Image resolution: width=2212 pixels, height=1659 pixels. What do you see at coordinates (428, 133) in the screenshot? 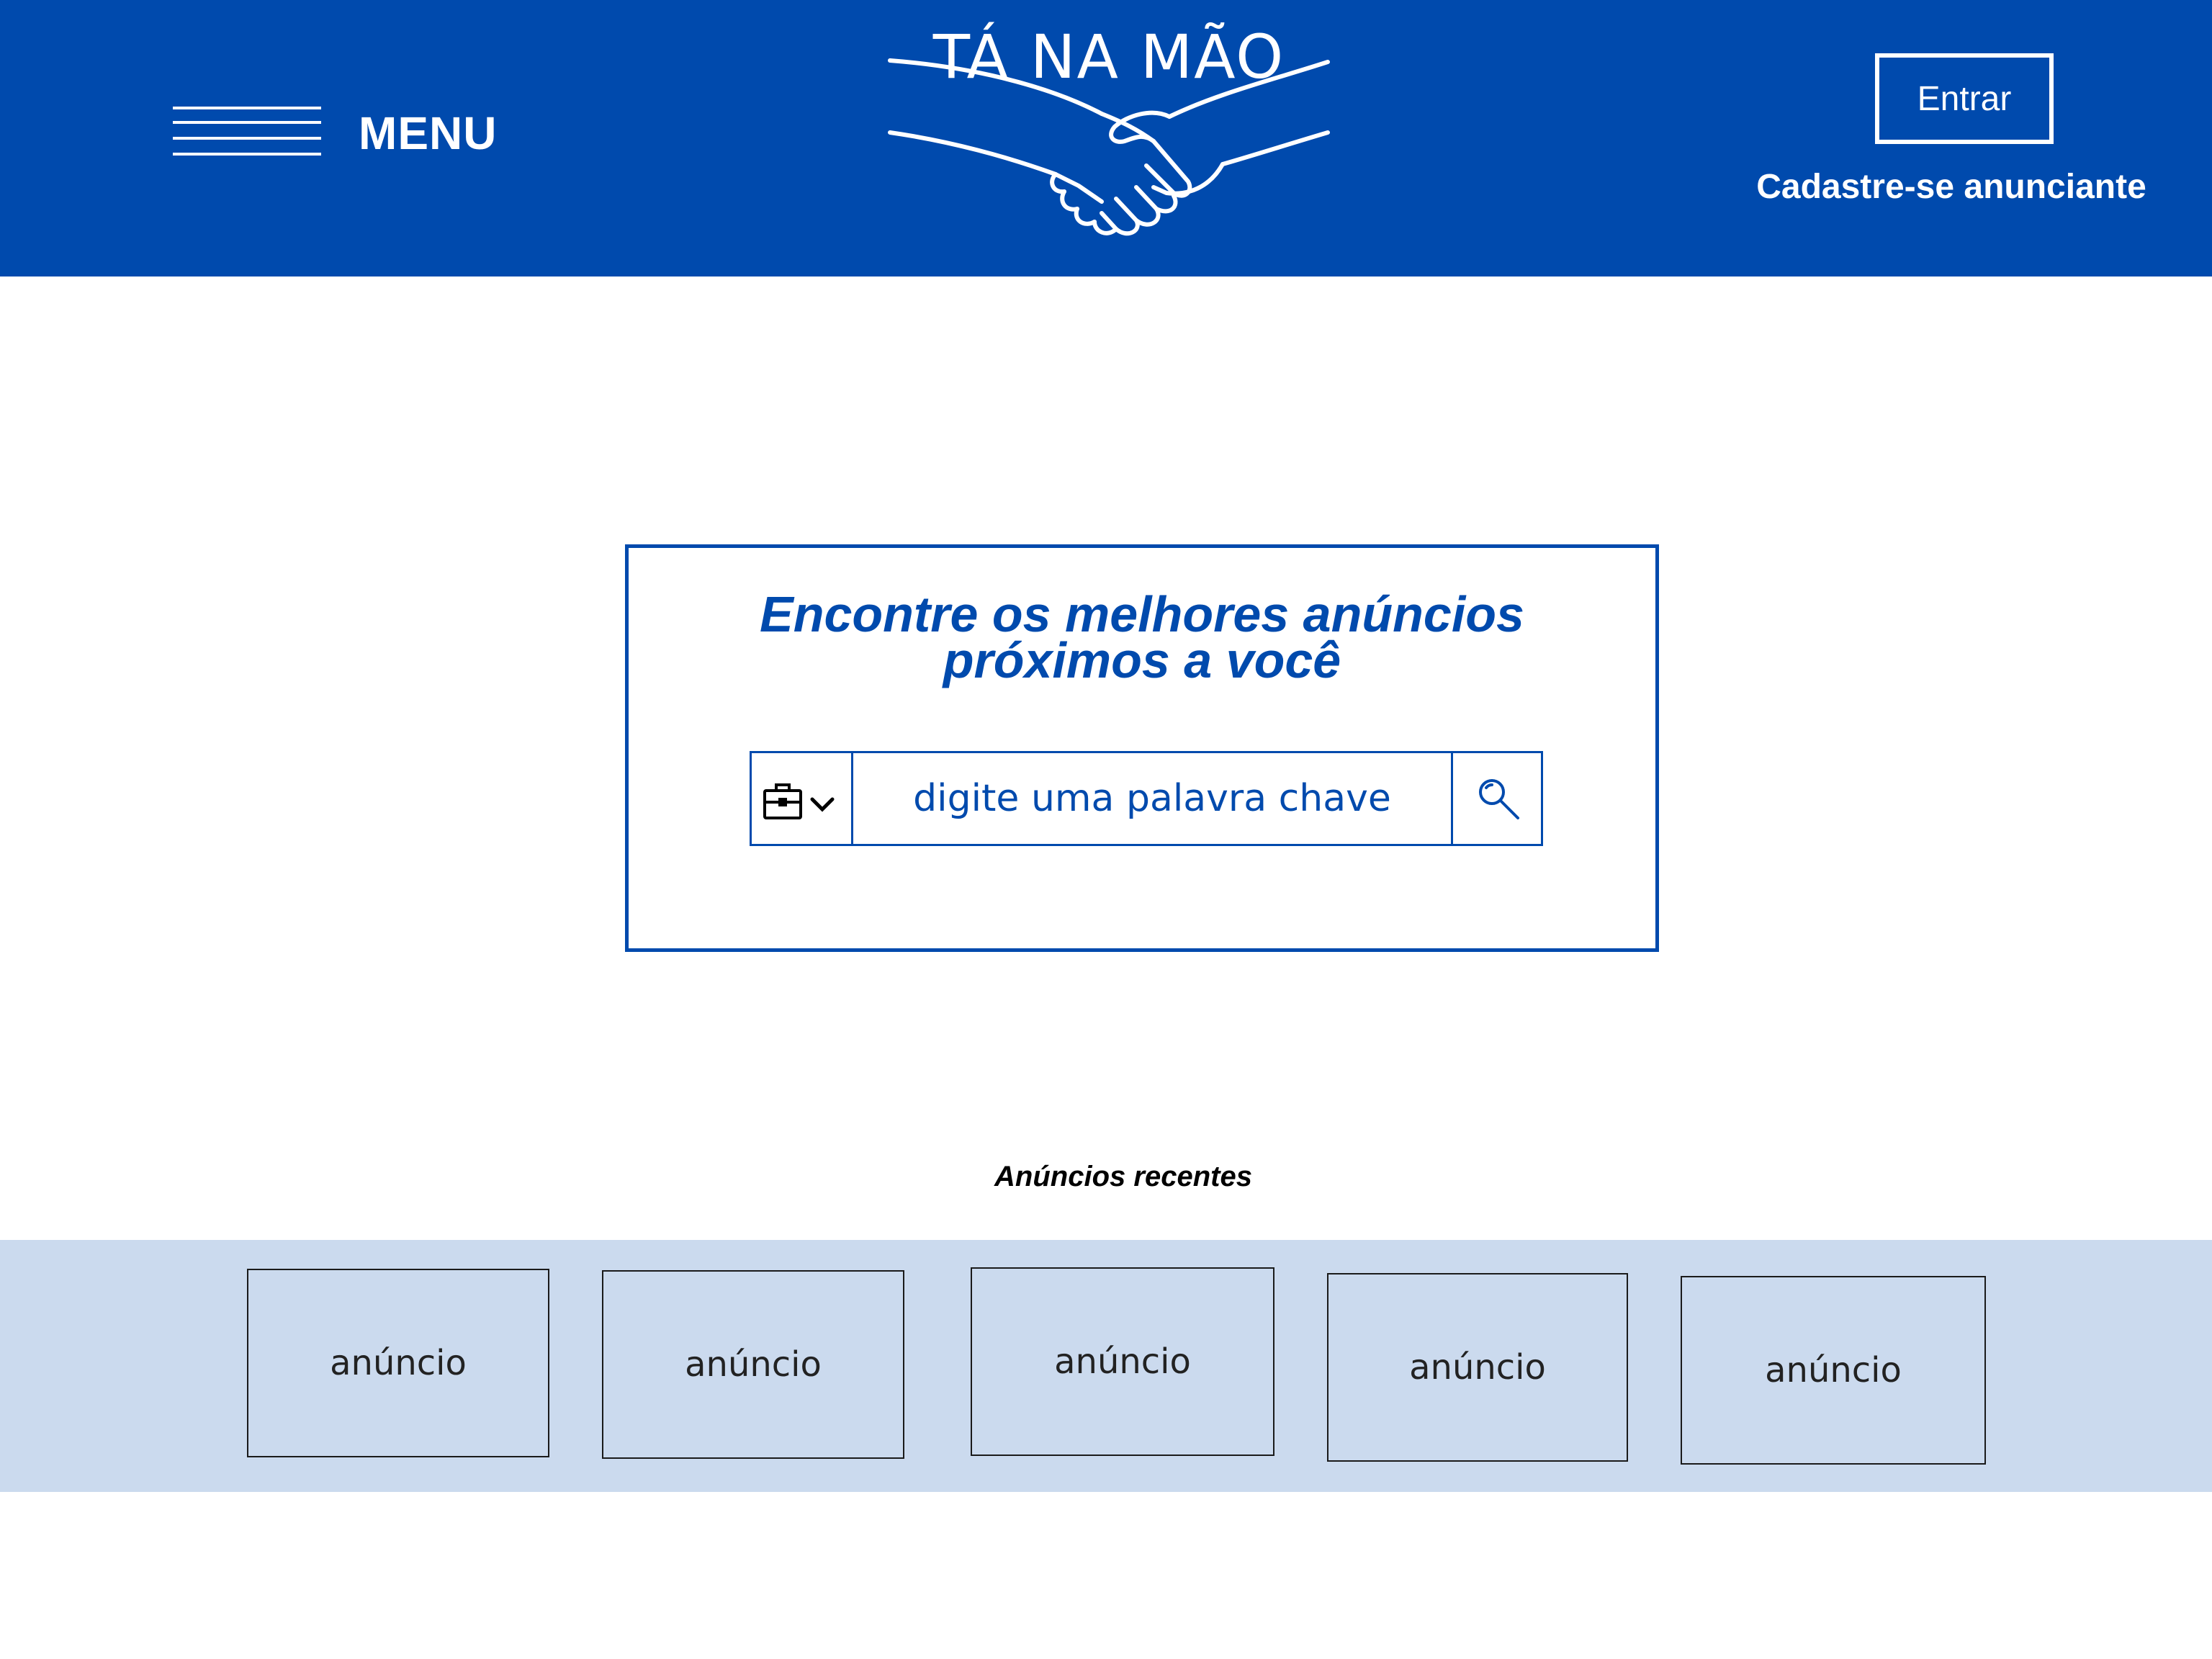
I see `menu-label: MENU` at bounding box center [428, 133].